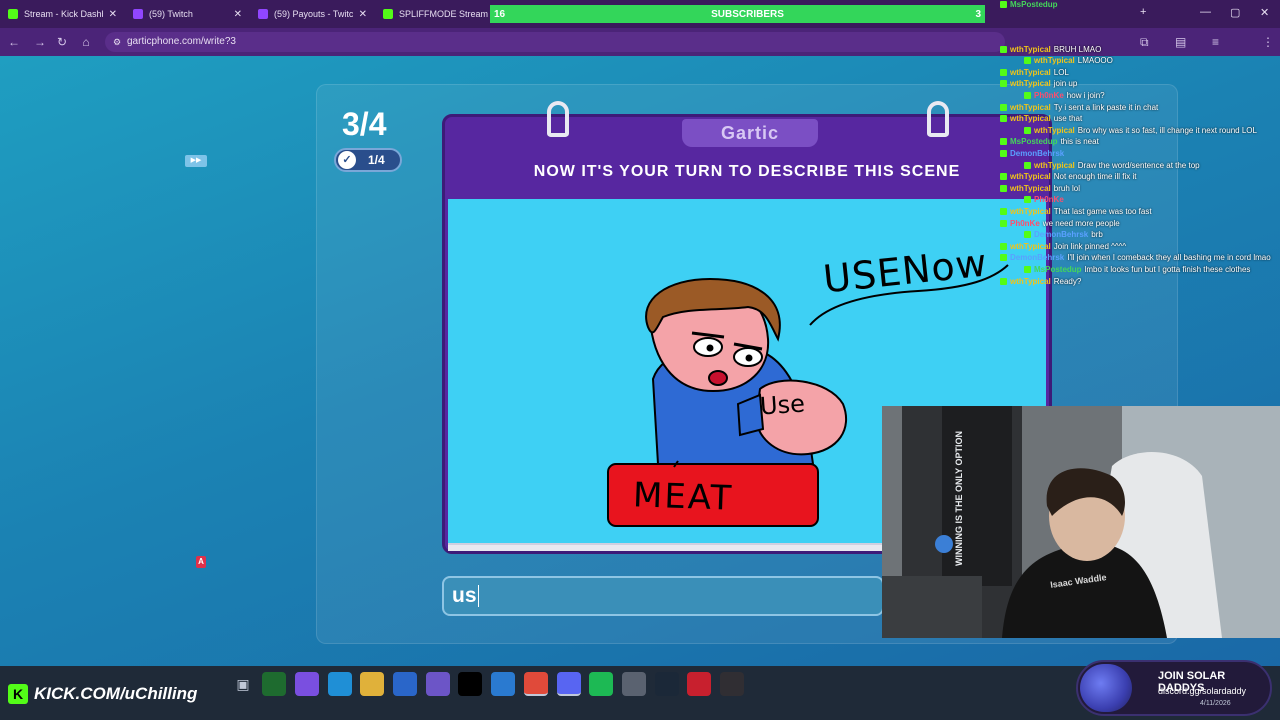  I want to click on chat-message: wthTypical That last game was too fast, so click(1076, 211).